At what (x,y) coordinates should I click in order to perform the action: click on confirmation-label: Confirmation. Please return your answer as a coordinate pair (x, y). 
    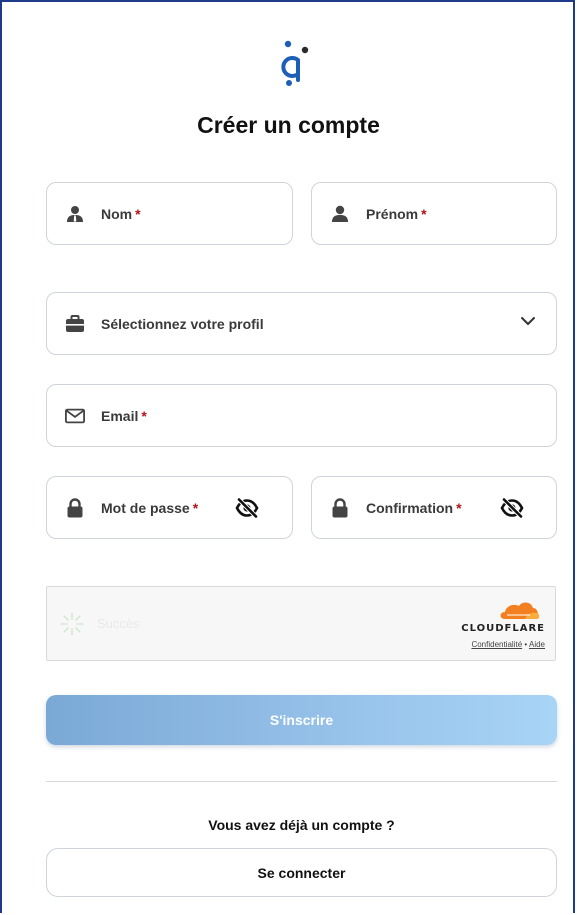
    Looking at the image, I should click on (410, 507).